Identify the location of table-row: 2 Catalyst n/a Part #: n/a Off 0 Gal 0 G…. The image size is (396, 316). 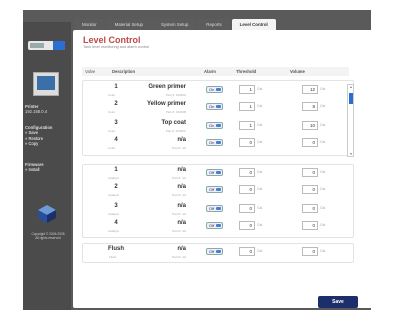
(218, 192).